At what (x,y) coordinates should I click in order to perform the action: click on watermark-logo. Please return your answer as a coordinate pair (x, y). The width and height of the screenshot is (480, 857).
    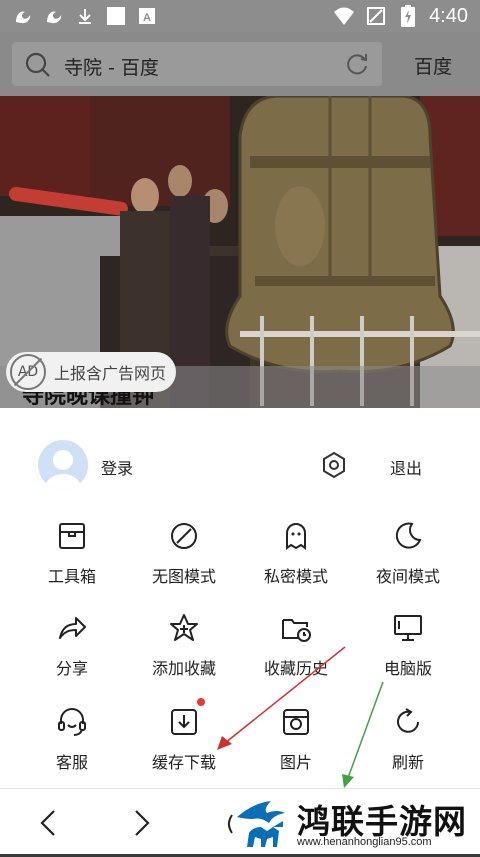
    Looking at the image, I should click on (262, 823).